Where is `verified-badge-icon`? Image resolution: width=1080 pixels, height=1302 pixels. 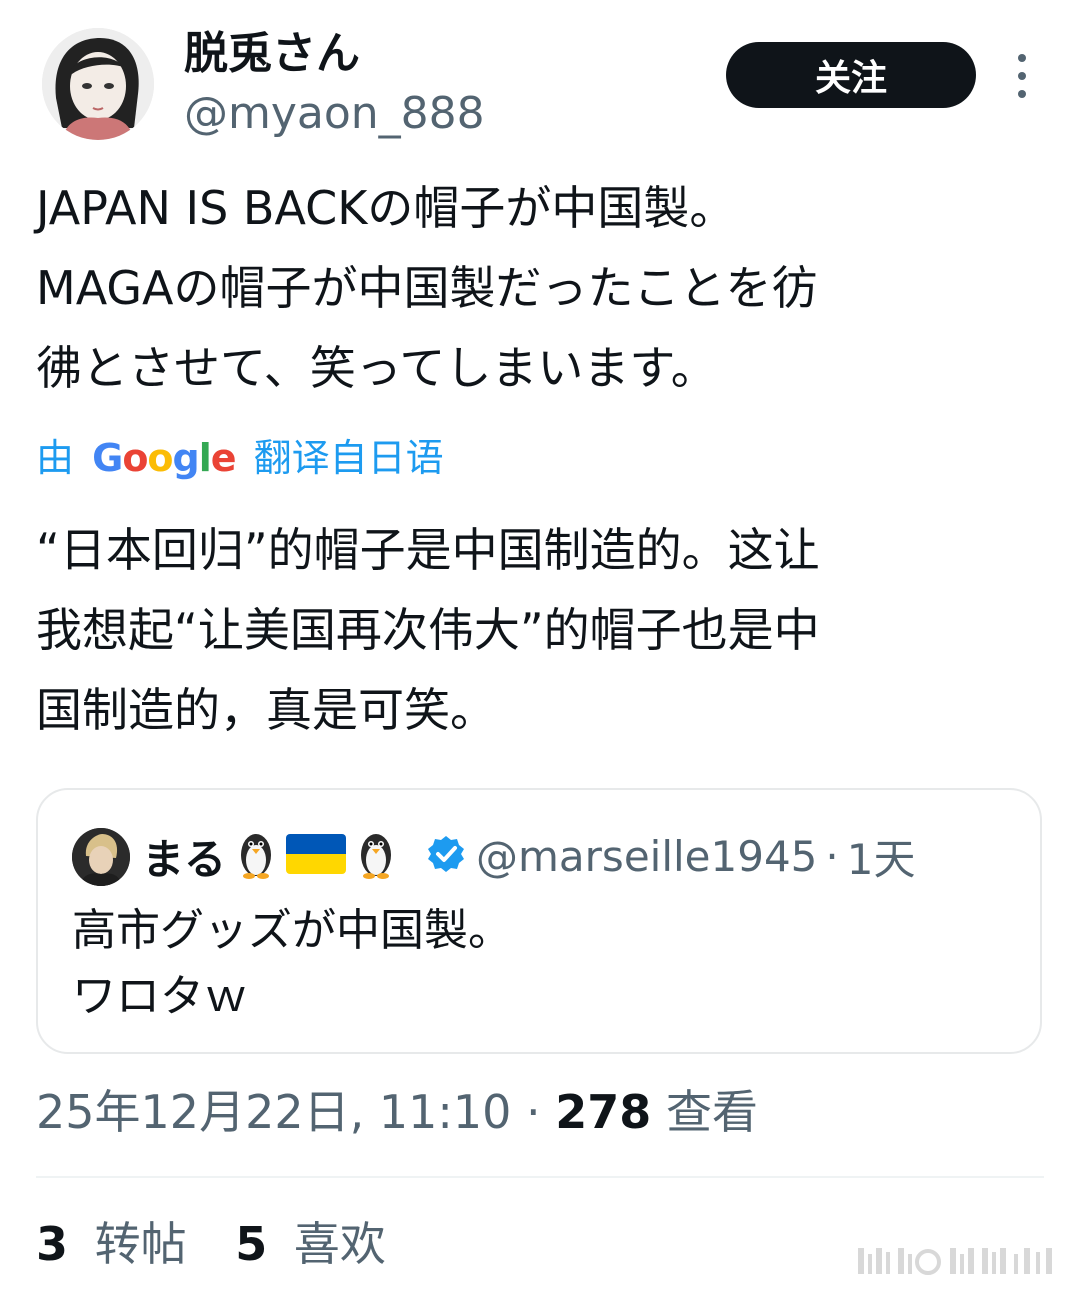 verified-badge-icon is located at coordinates (446, 856).